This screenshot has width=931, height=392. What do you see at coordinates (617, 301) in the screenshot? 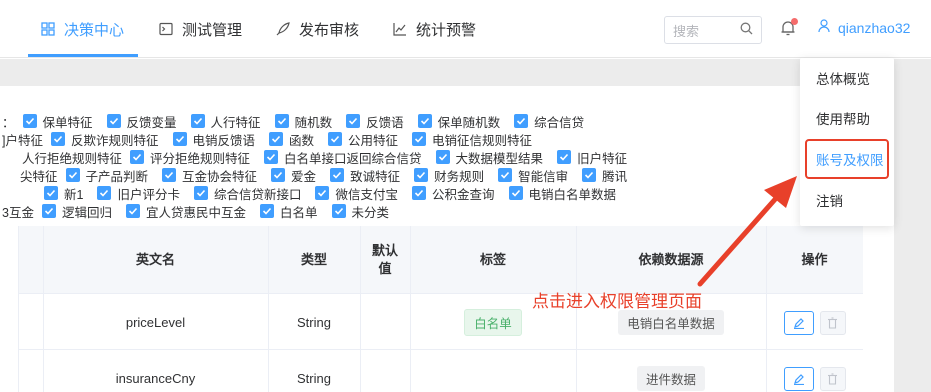
I see `annotation-text: 点击进入权限管理页面` at bounding box center [617, 301].